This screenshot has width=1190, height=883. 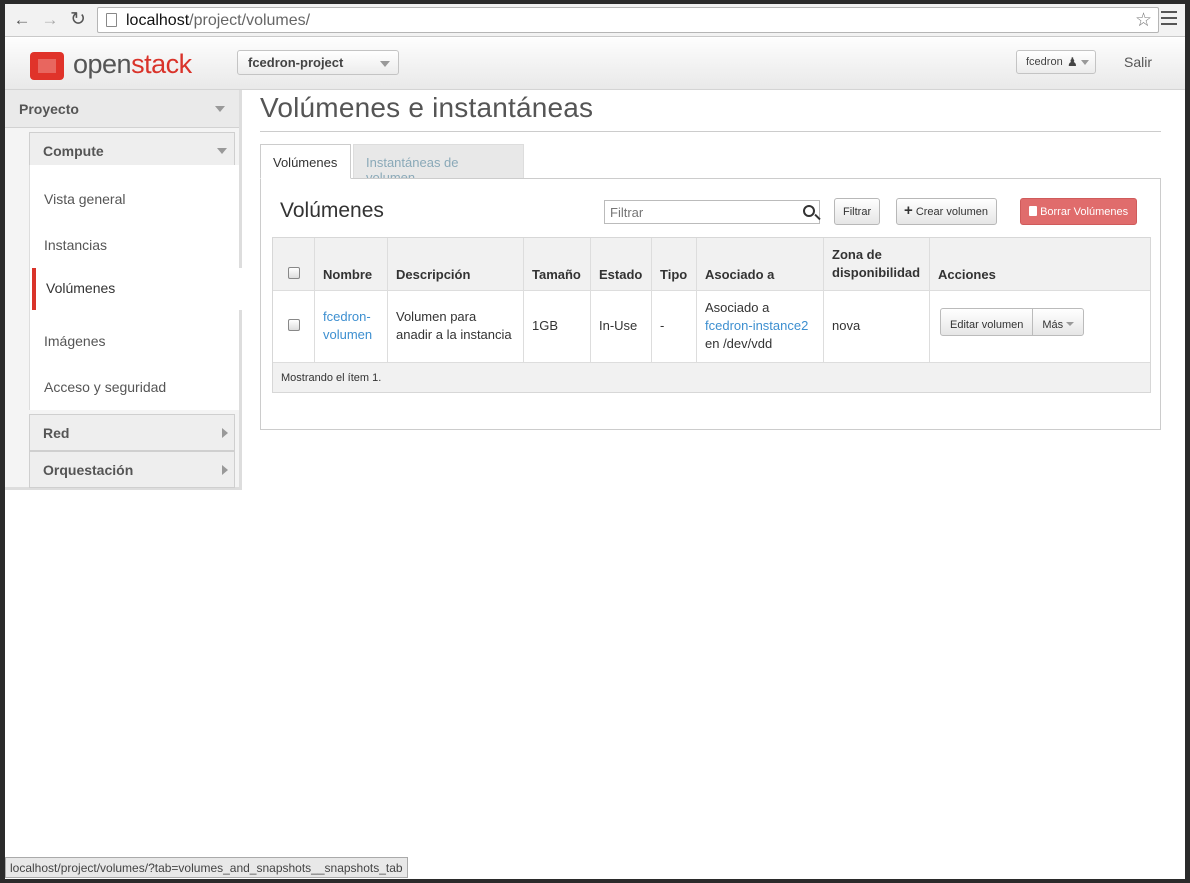 What do you see at coordinates (702, 212) in the screenshot?
I see `filter-input` at bounding box center [702, 212].